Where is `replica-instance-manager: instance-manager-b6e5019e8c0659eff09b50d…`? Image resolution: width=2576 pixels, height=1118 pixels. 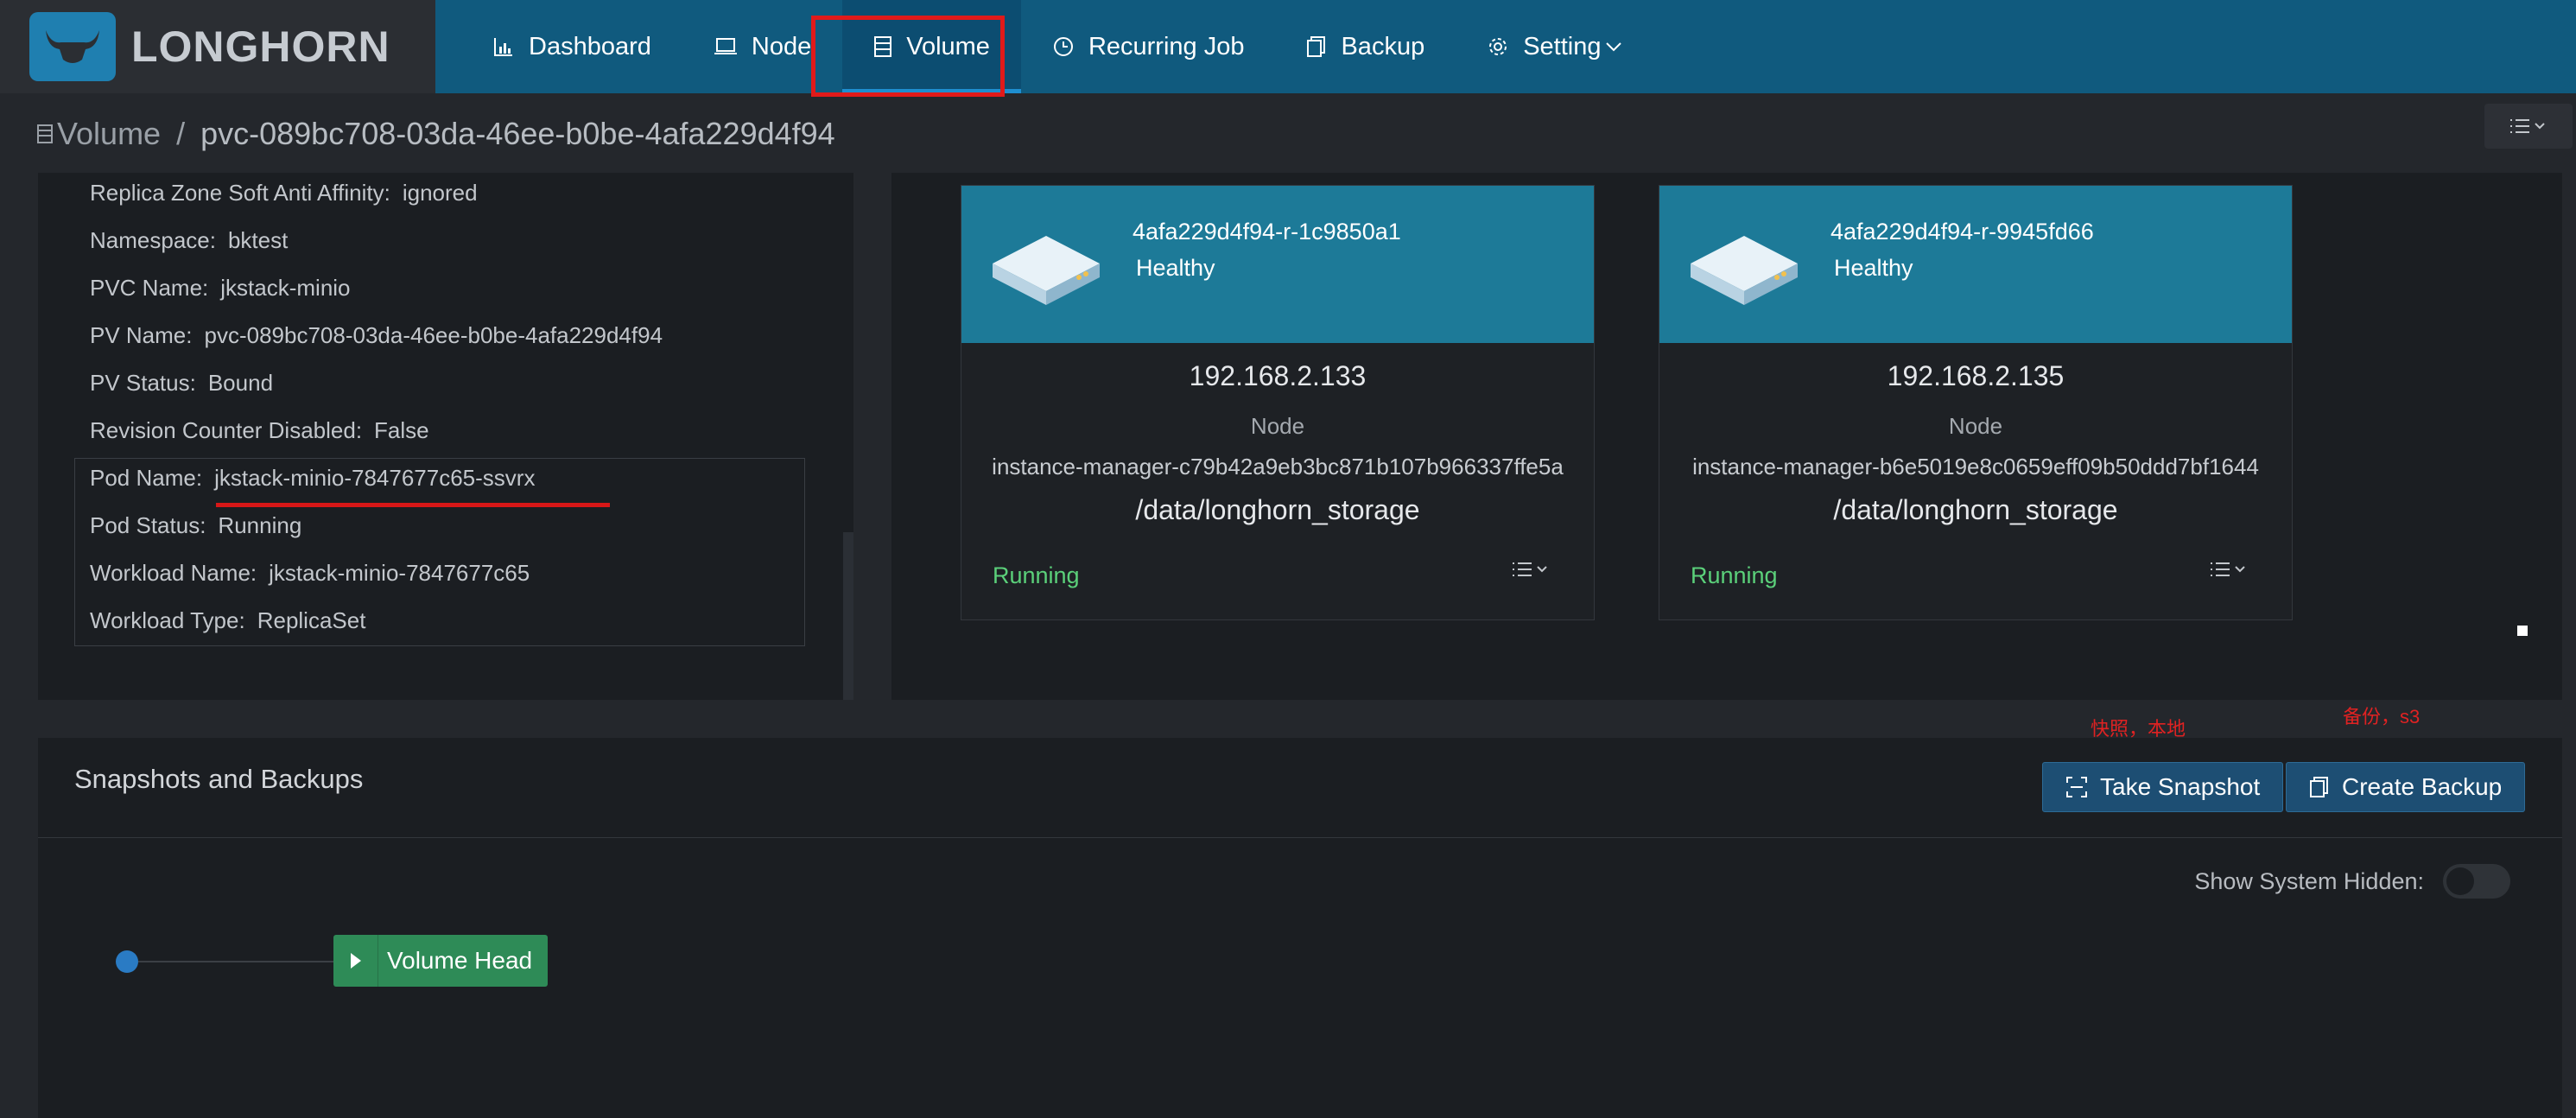 replica-instance-manager: instance-manager-b6e5019e8c0659eff09b50d… is located at coordinates (1975, 467).